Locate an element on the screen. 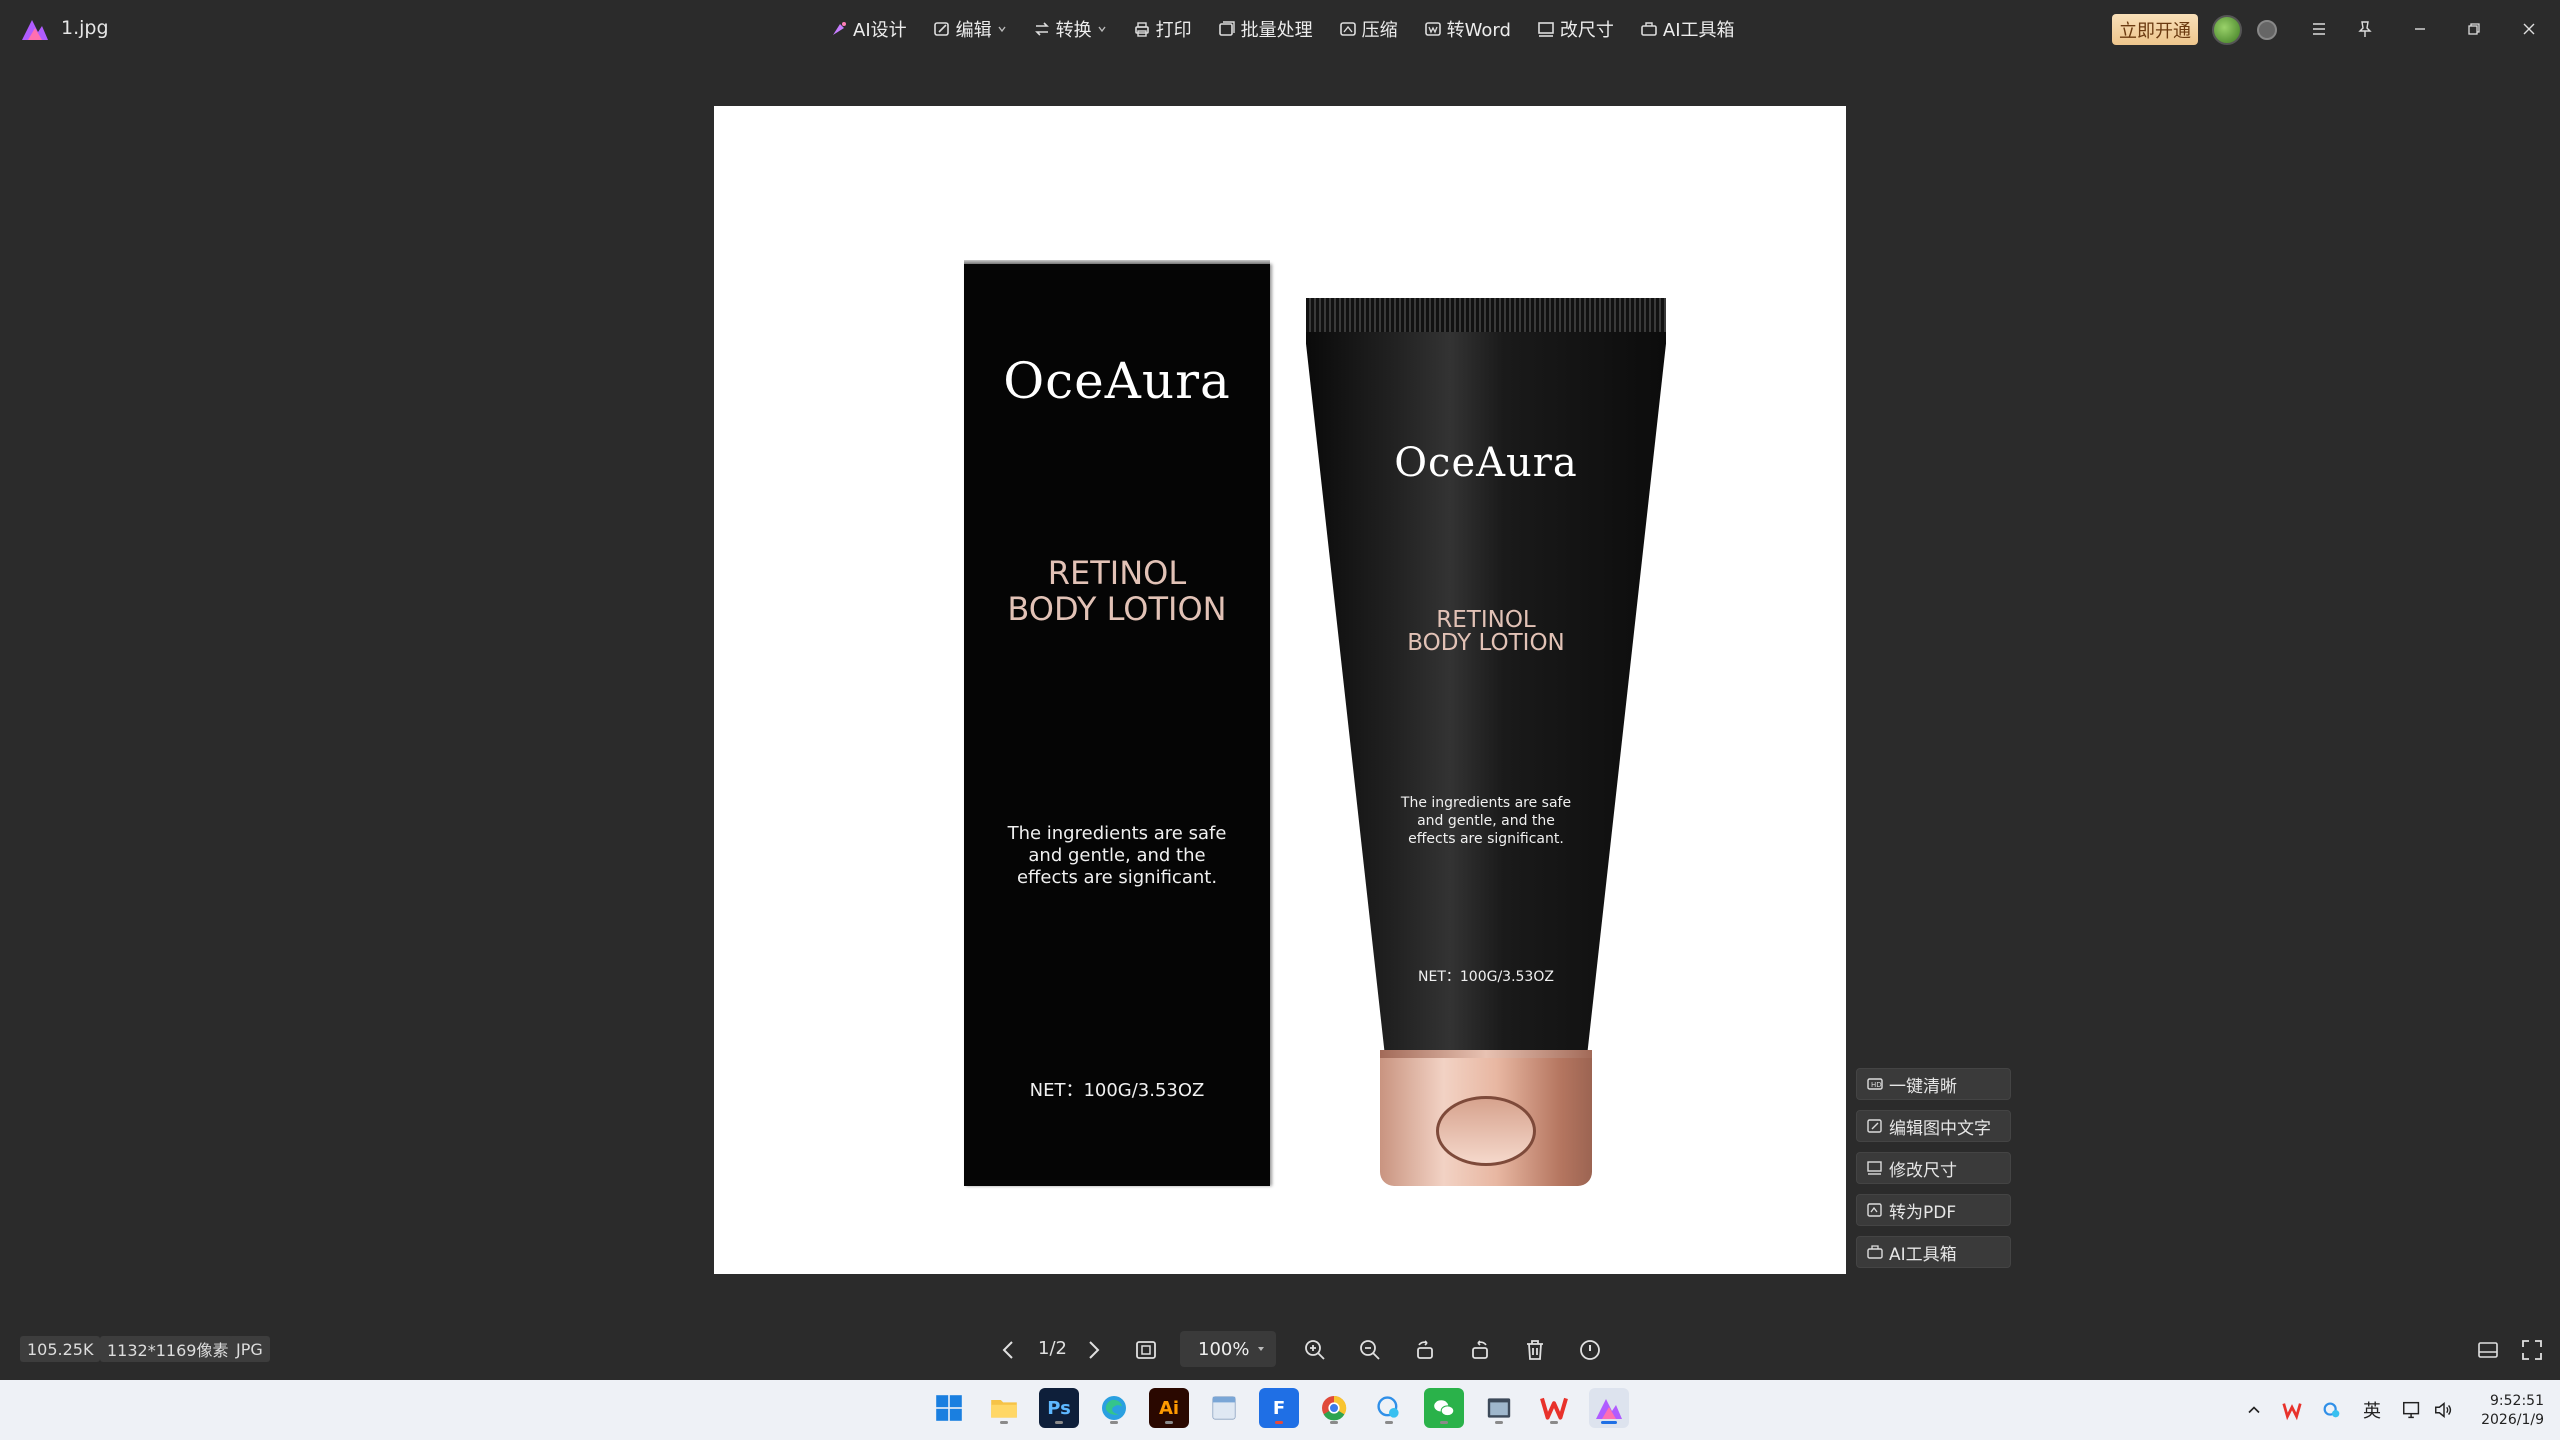 This screenshot has height=1440, width=2560. close-button is located at coordinates (2529, 29).